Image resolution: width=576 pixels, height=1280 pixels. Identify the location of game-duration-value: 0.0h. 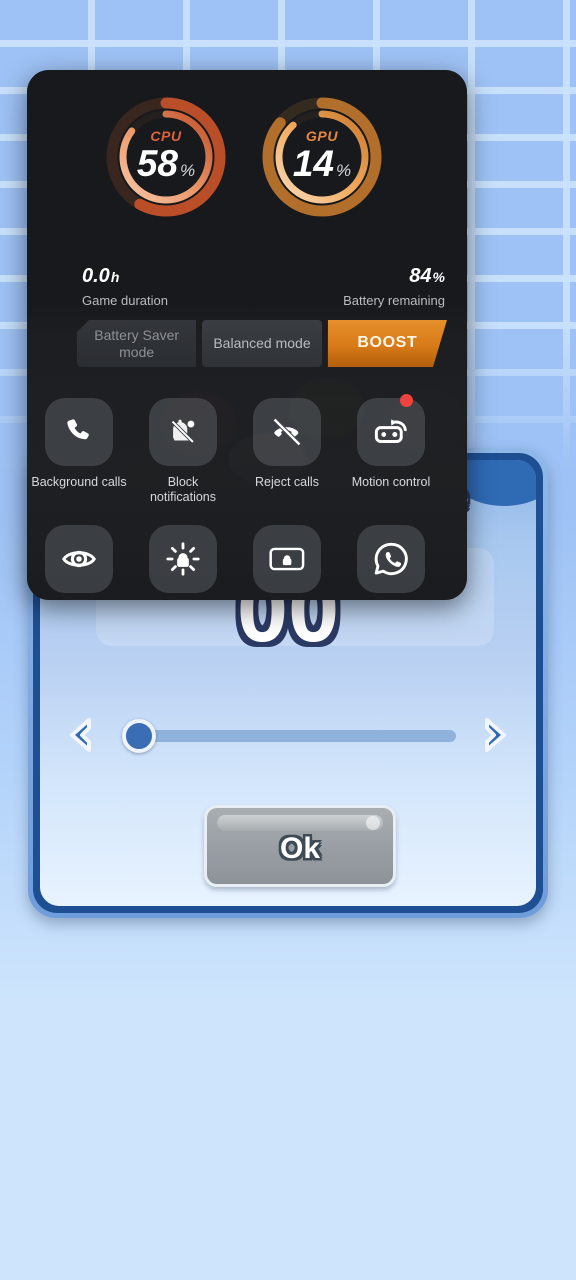
(125, 276).